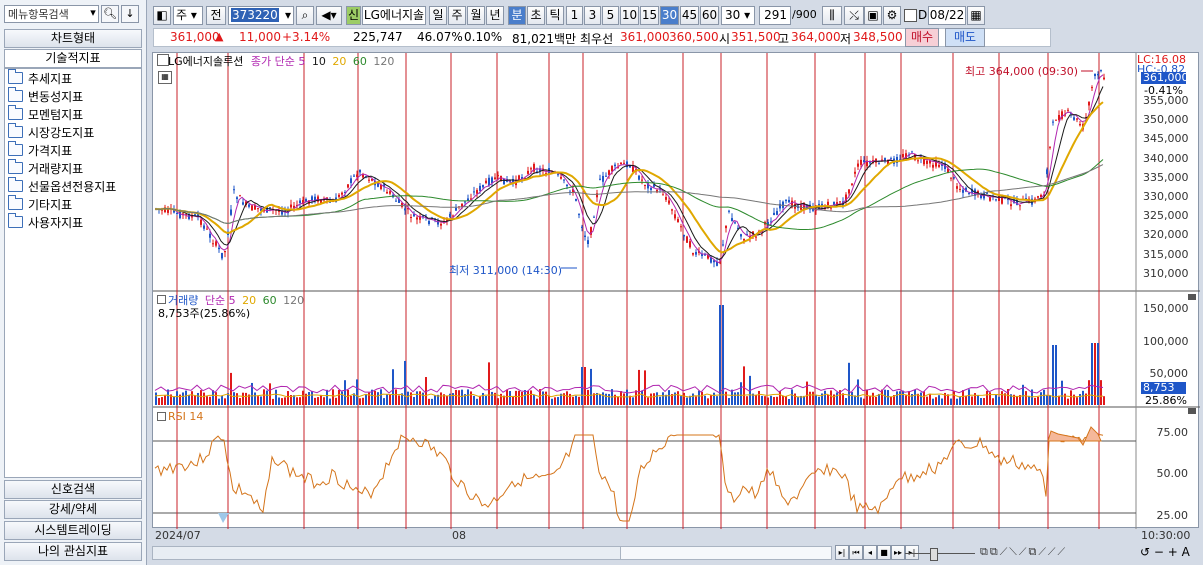 Image resolution: width=1203 pixels, height=565 pixels. Describe the element at coordinates (93, 14) in the screenshot. I see `dropdown-icon: ▾` at that location.